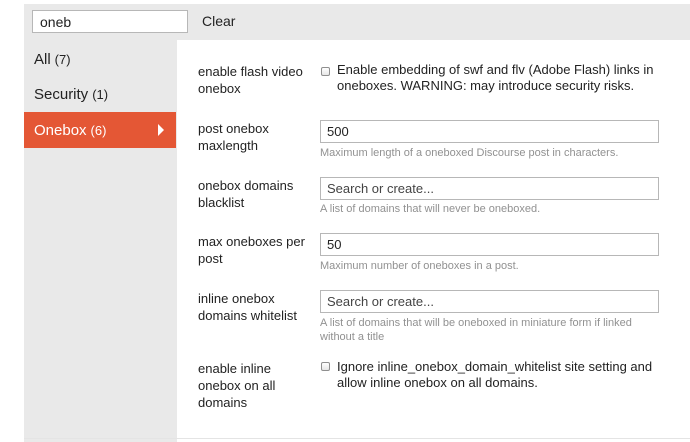 This screenshot has height=442, width=690. I want to click on setting-label-onebox-domains-blacklist: onebox domains blacklist, so click(246, 194).